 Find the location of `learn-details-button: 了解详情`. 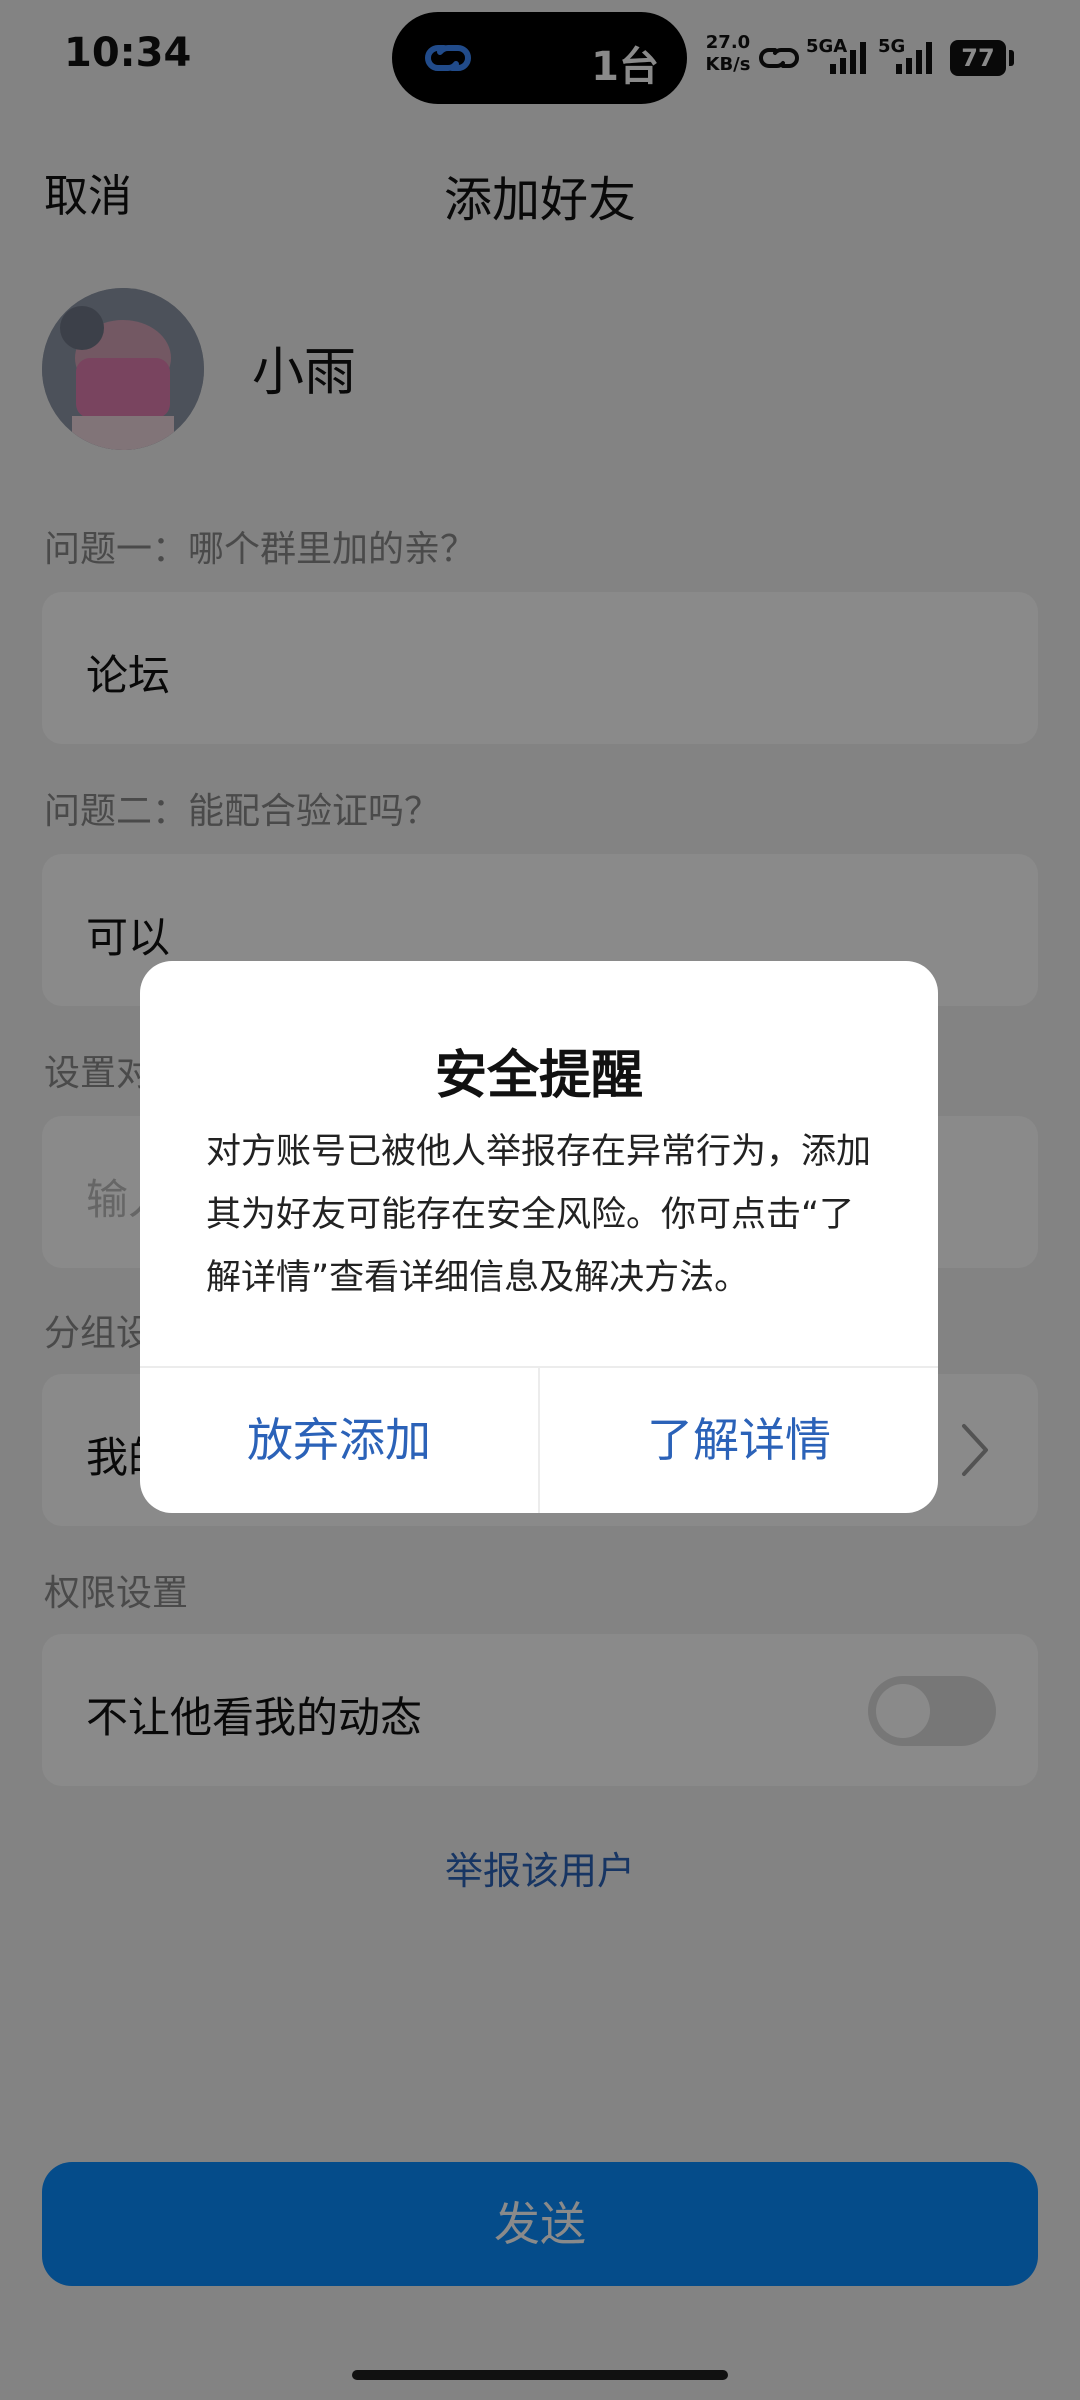

learn-details-button: 了解详情 is located at coordinates (739, 1440).